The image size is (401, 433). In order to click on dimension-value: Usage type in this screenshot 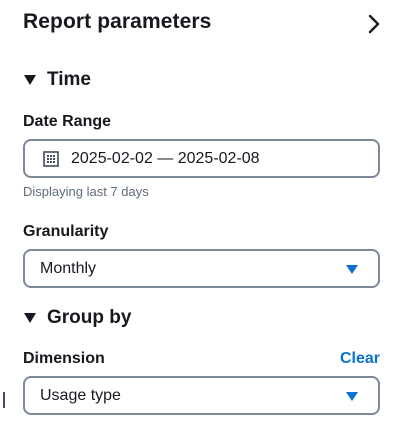, I will do `click(80, 395)`.